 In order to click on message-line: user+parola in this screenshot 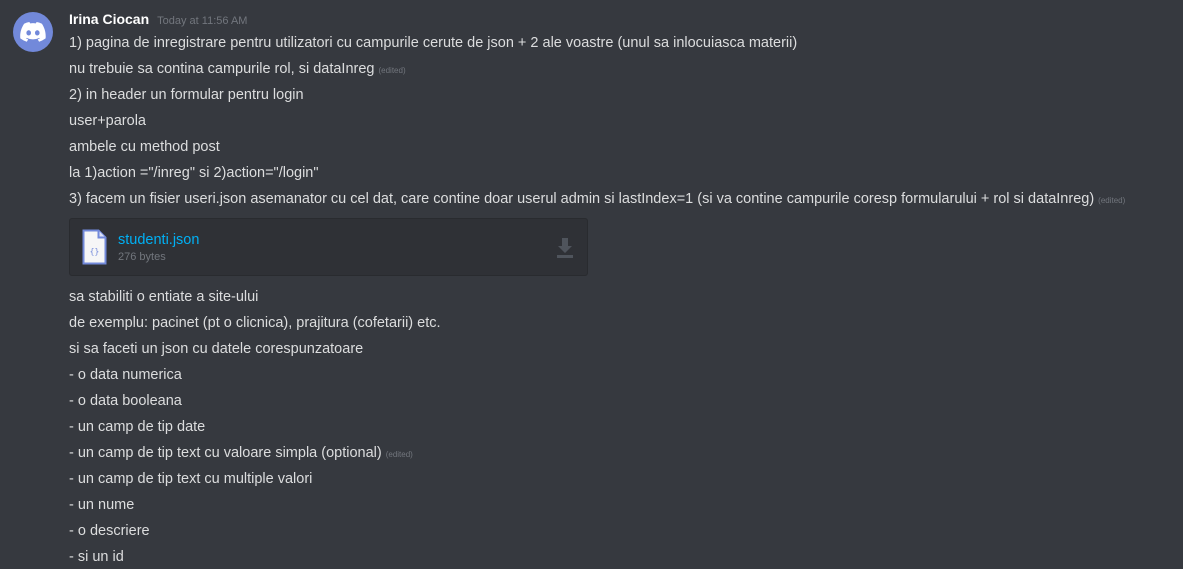, I will do `click(621, 121)`.